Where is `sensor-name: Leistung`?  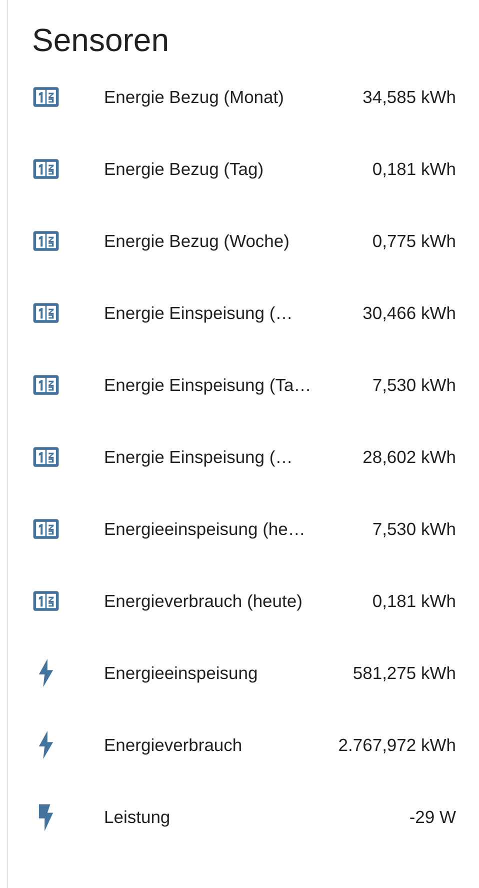 sensor-name: Leistung is located at coordinates (138, 817).